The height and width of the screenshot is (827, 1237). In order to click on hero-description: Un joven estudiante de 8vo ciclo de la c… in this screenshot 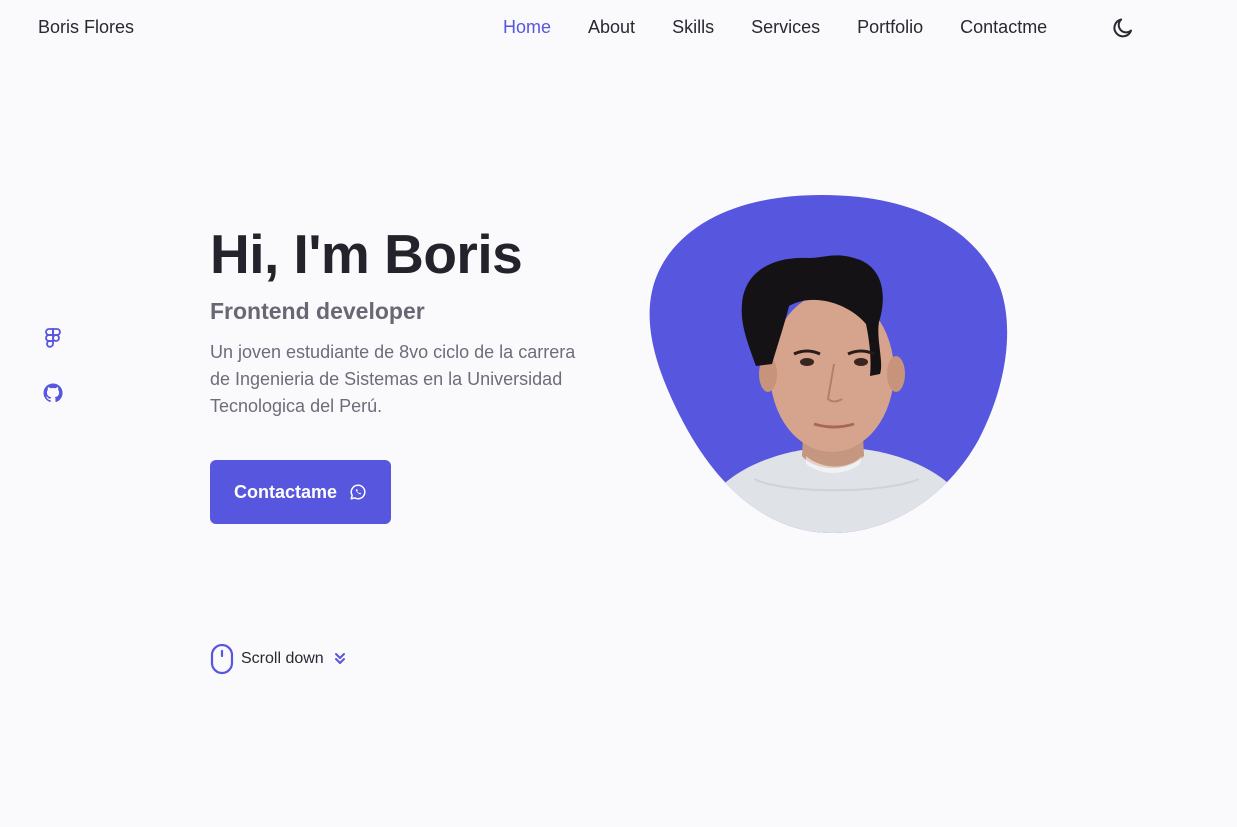, I will do `click(393, 379)`.